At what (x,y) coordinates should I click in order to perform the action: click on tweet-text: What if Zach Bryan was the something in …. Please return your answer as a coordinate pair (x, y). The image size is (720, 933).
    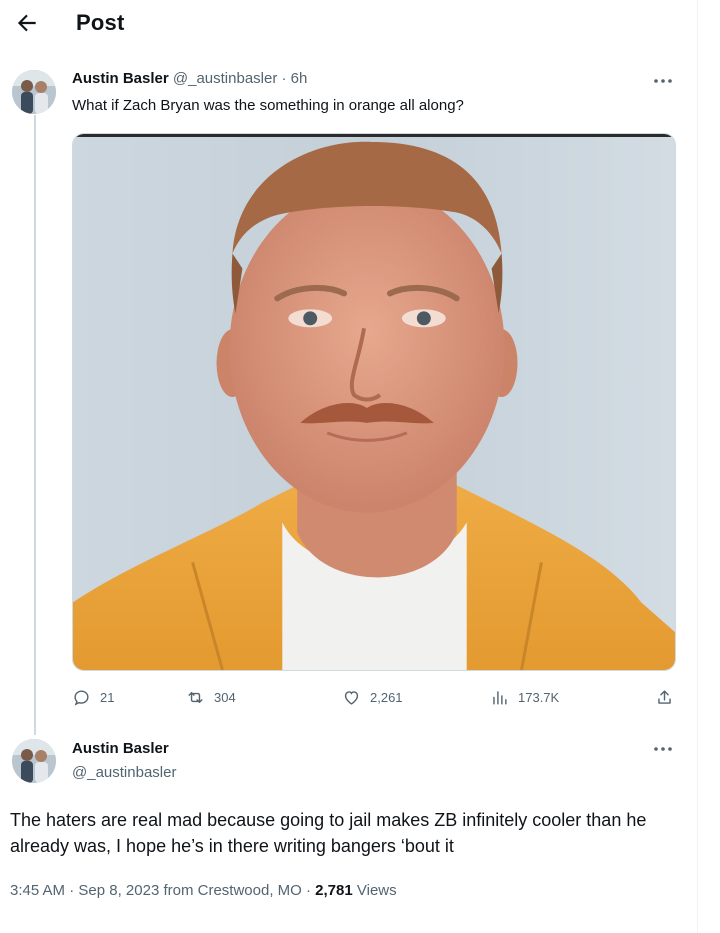
    Looking at the image, I should click on (268, 105).